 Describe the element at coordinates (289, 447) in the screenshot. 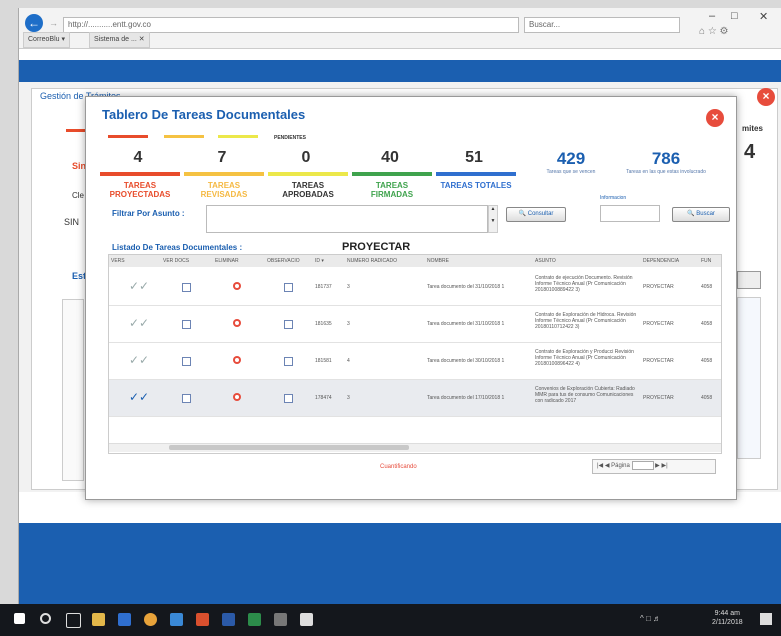

I see `scrollbar-thumb` at that location.